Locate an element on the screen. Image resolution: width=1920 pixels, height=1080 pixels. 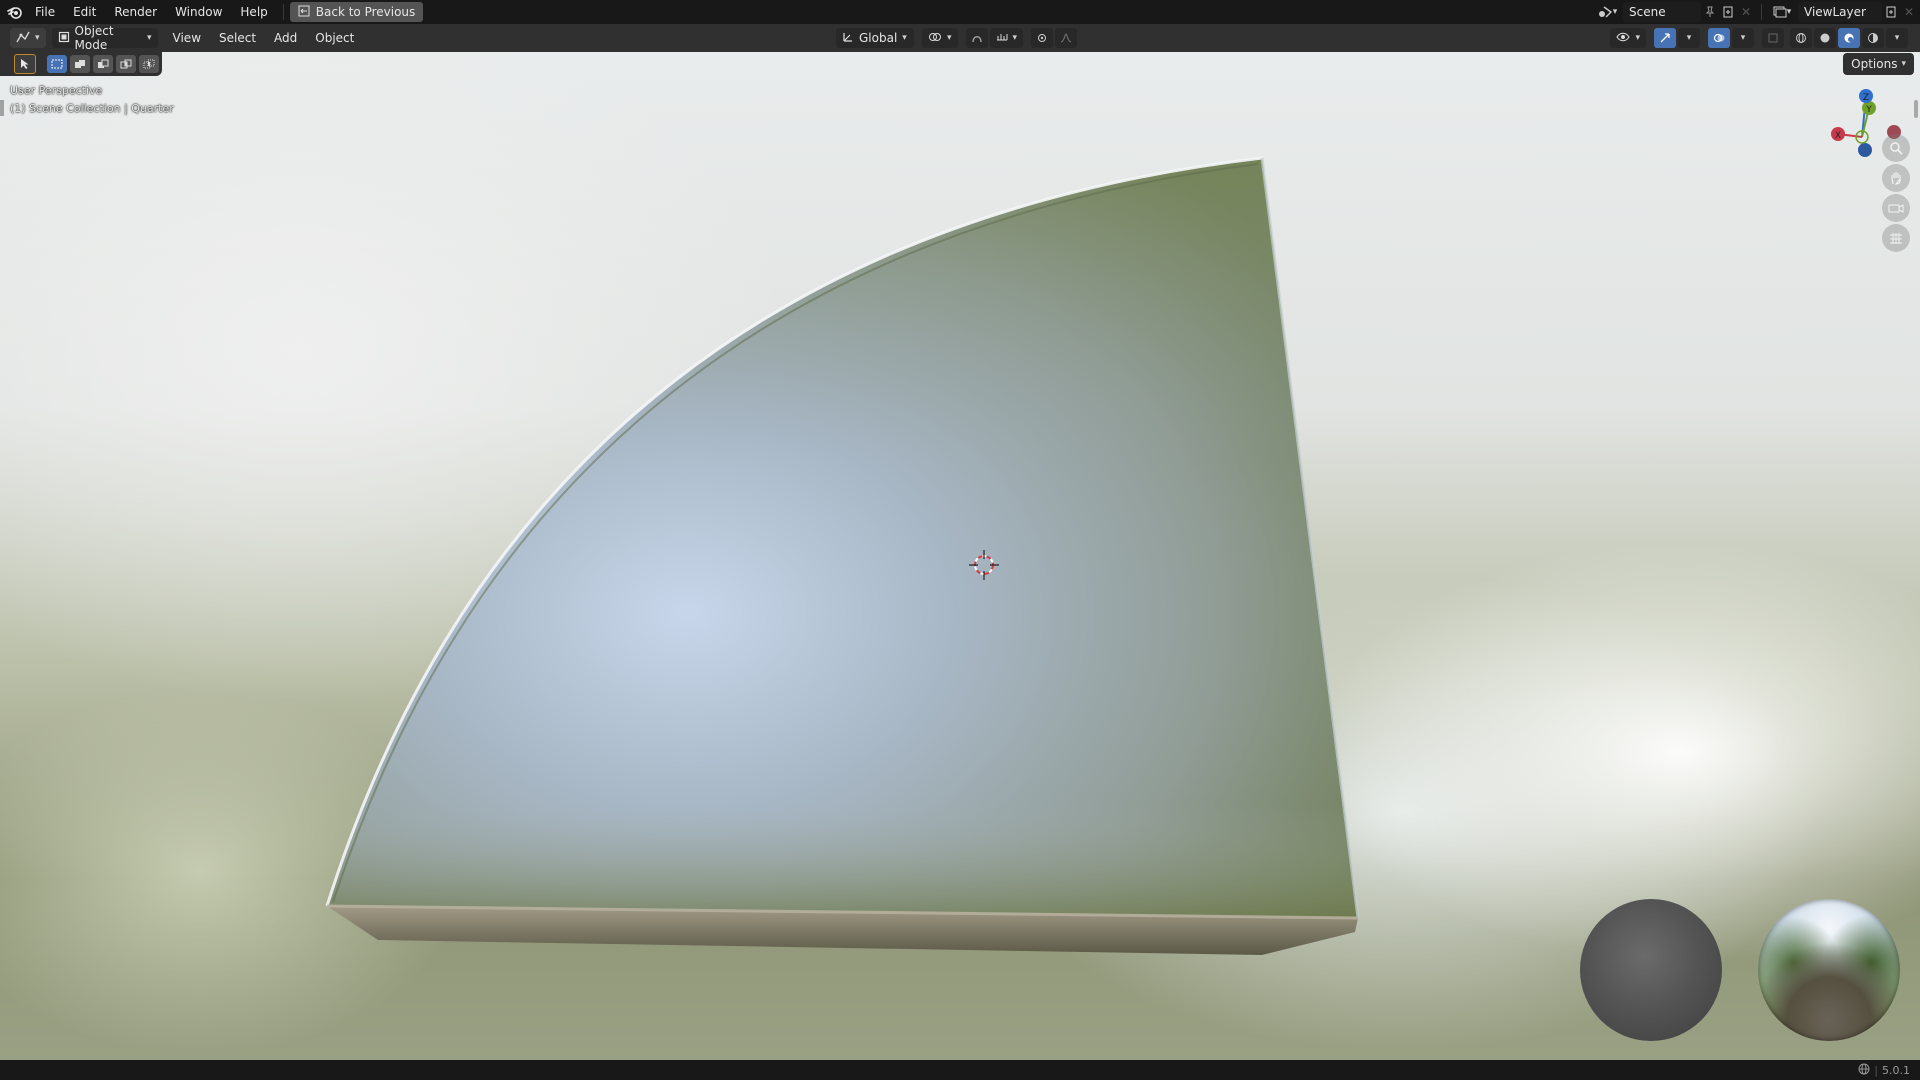
left-edge-handle is located at coordinates (2, 108).